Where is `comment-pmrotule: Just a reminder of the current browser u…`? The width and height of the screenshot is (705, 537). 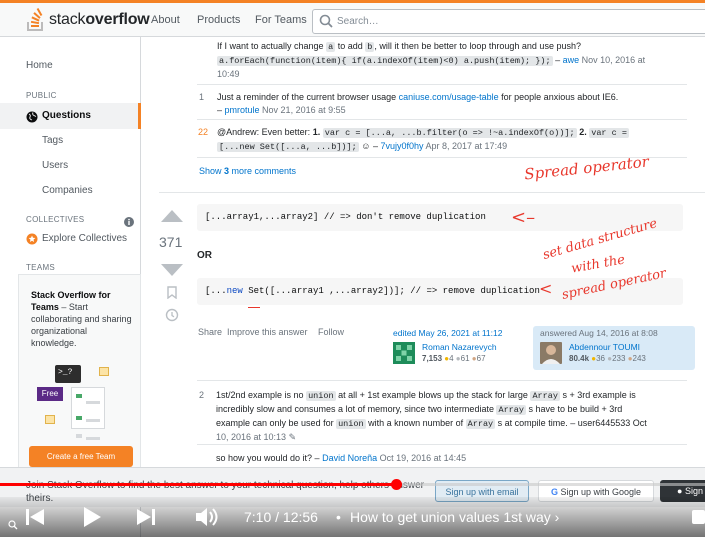 comment-pmrotule: Just a reminder of the current browser u… is located at coordinates (418, 103).